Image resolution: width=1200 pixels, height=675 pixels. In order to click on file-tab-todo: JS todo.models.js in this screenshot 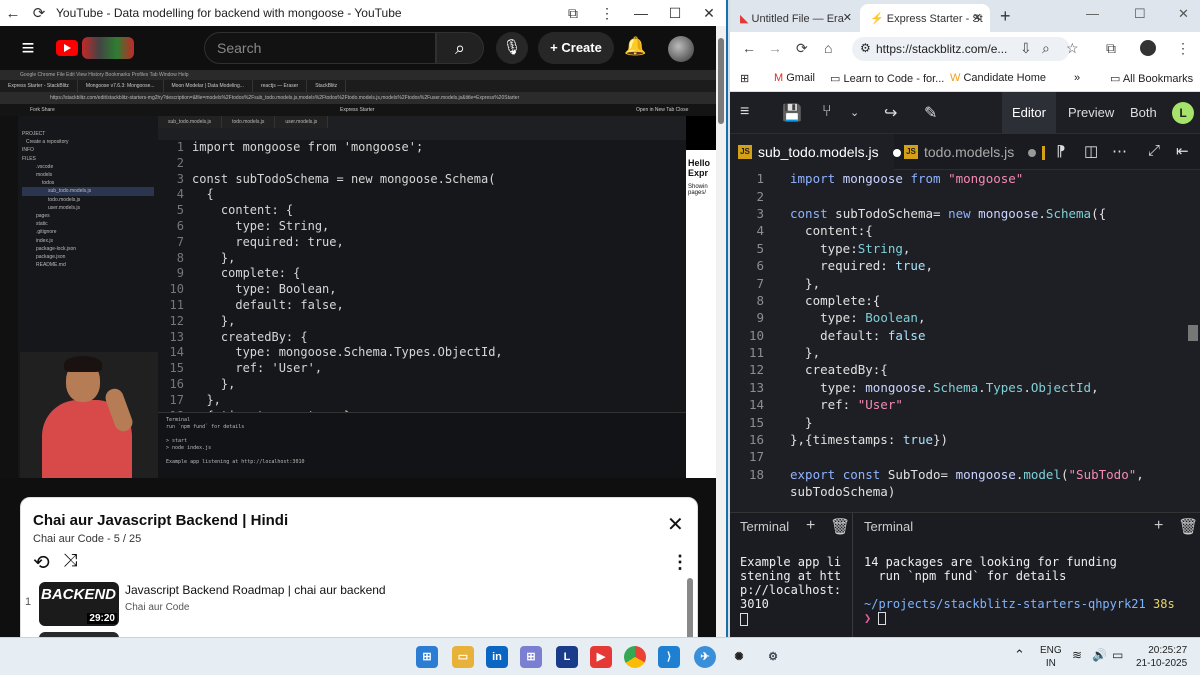, I will do `click(966, 152)`.